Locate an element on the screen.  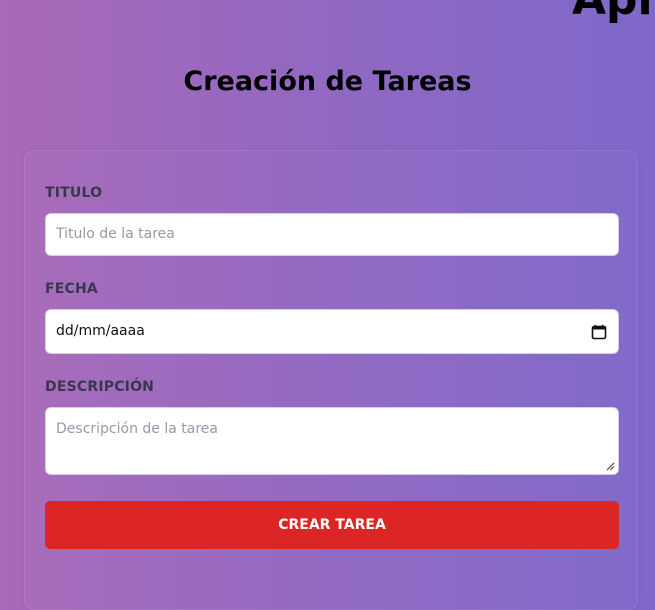
titulo-input: Titulo de la tarea is located at coordinates (332, 234).